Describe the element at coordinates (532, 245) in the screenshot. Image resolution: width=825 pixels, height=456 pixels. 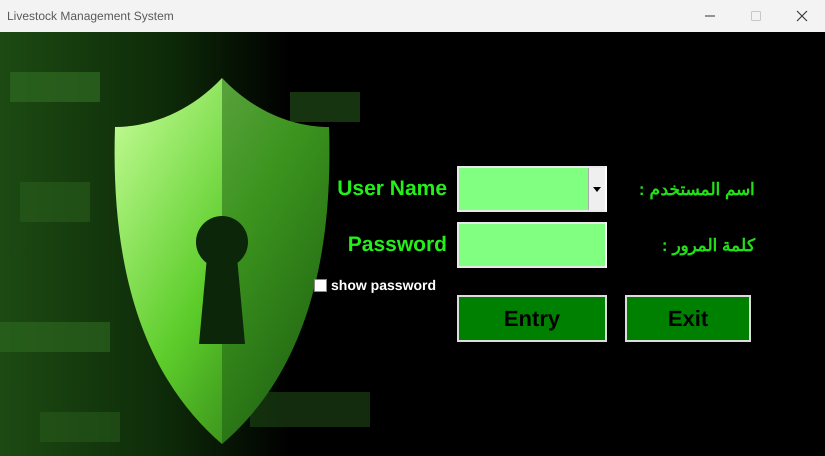
I see `password-field` at that location.